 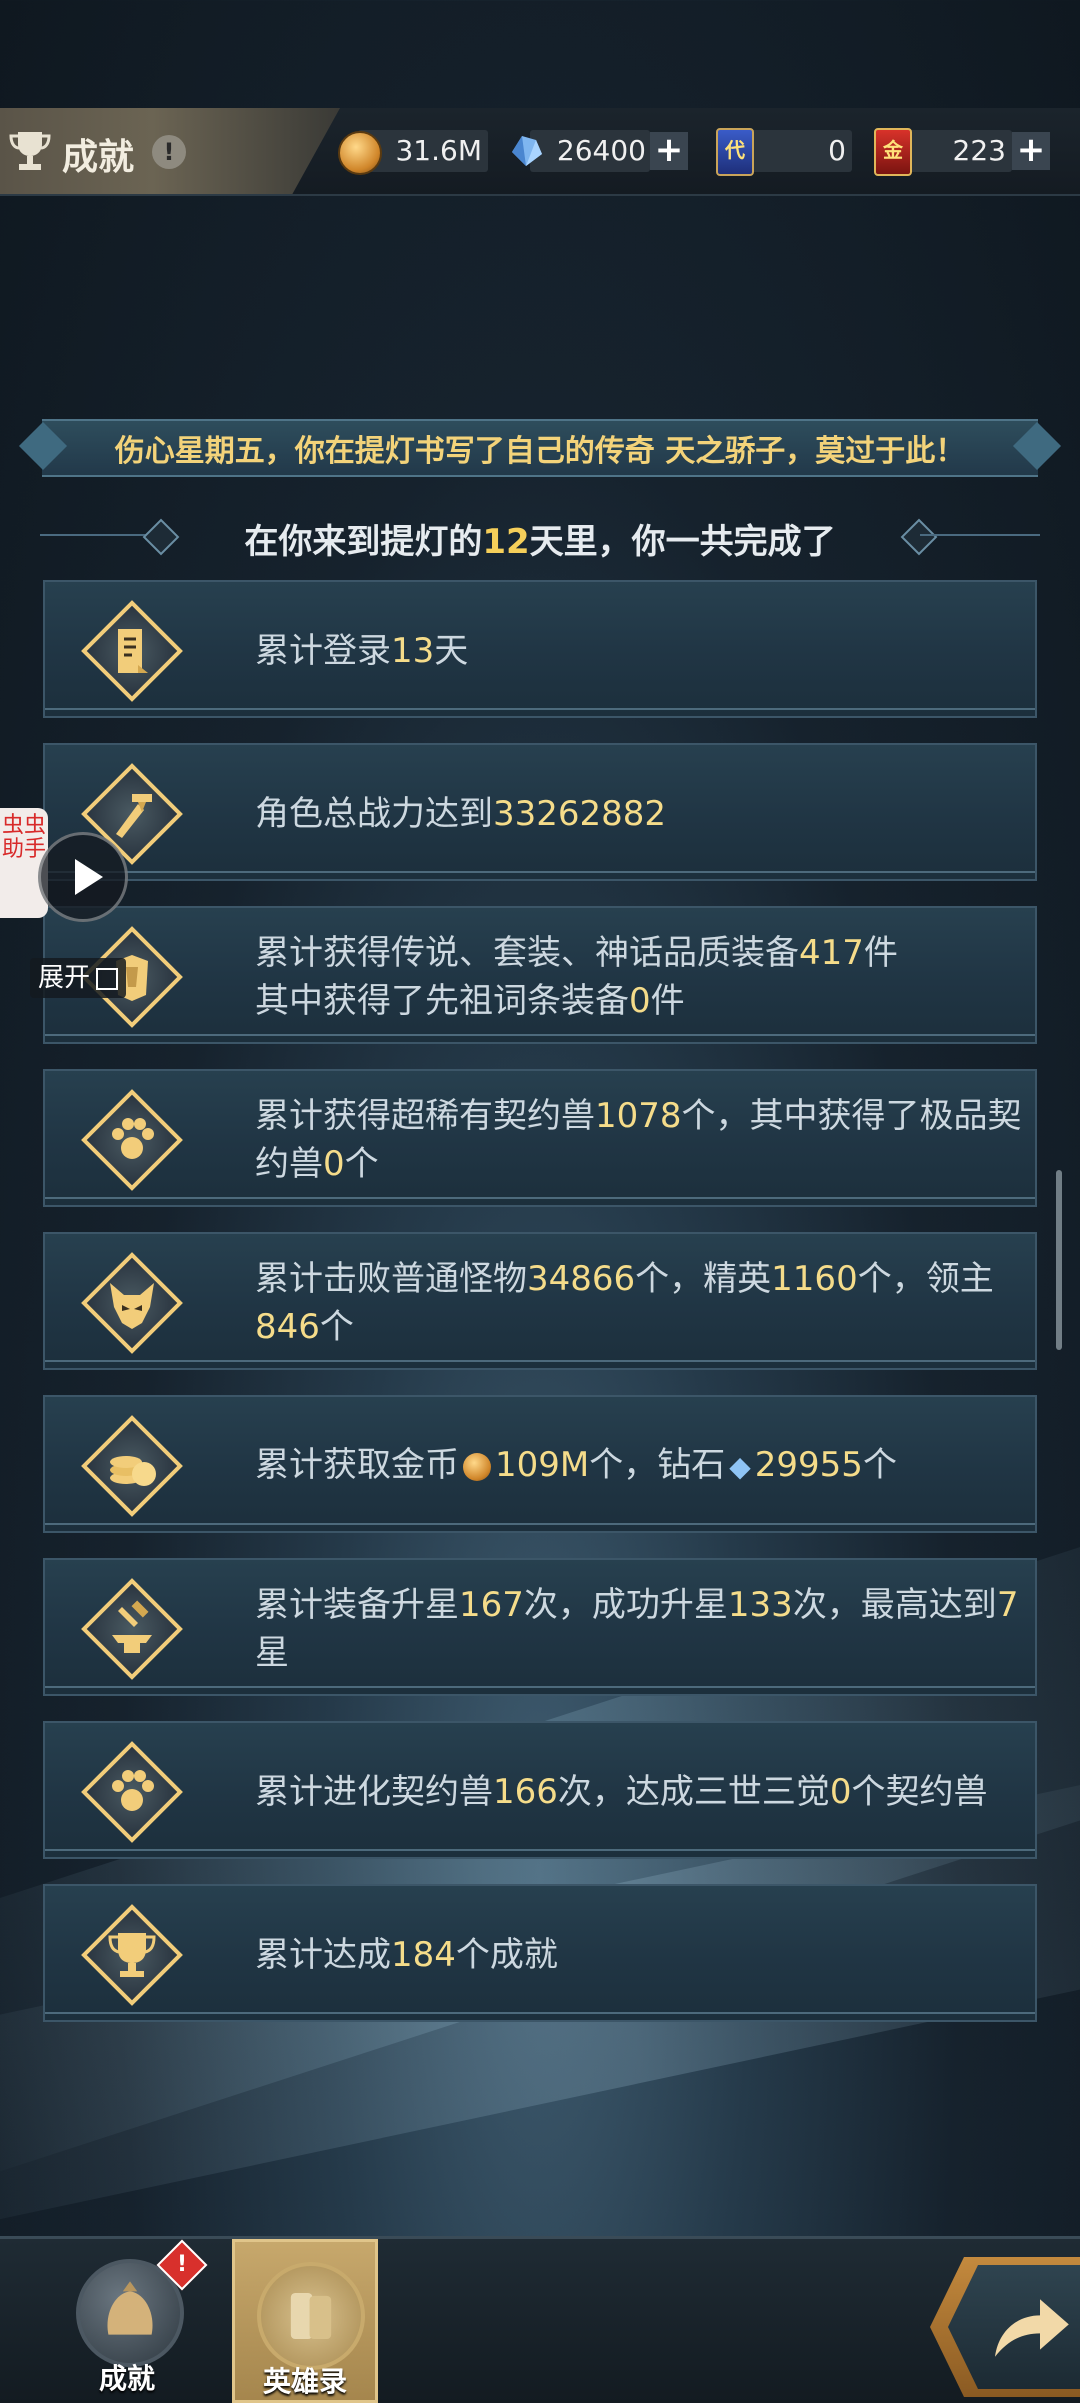 I want to click on achievement-value: 1078, so click(x=638, y=1116).